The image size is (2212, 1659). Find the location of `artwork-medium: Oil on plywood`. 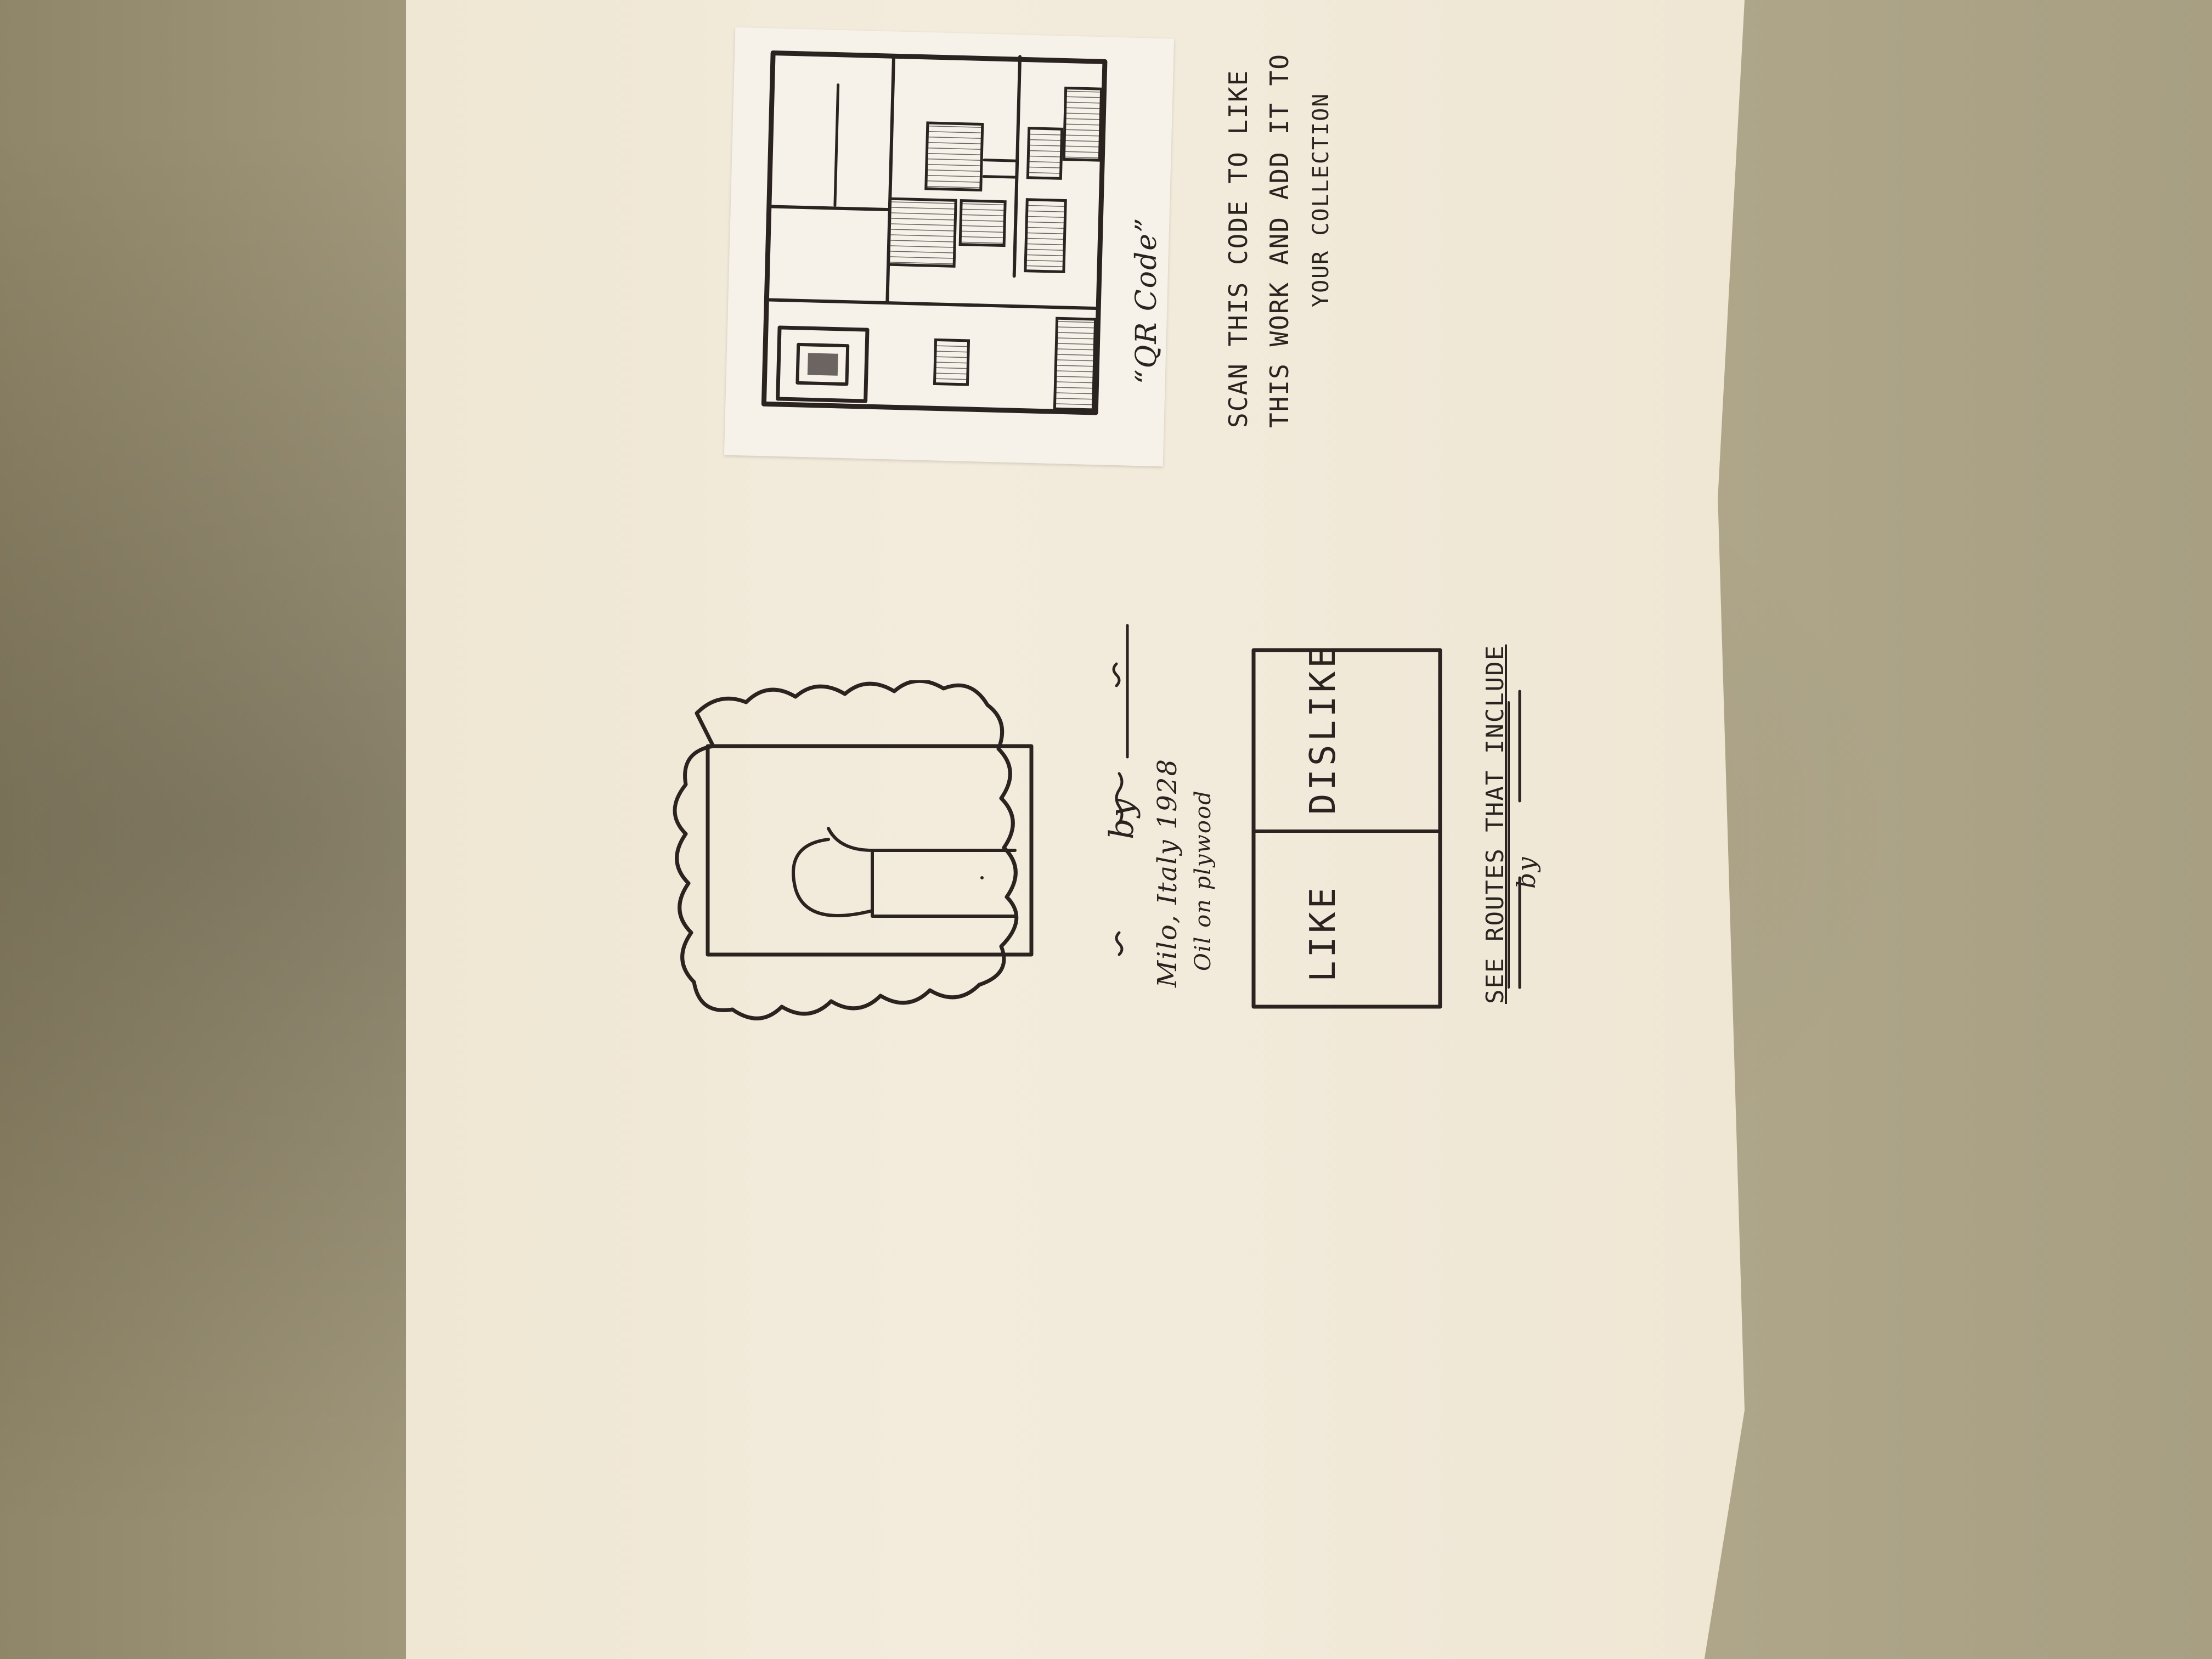

artwork-medium: Oil on plywood is located at coordinates (1203, 880).